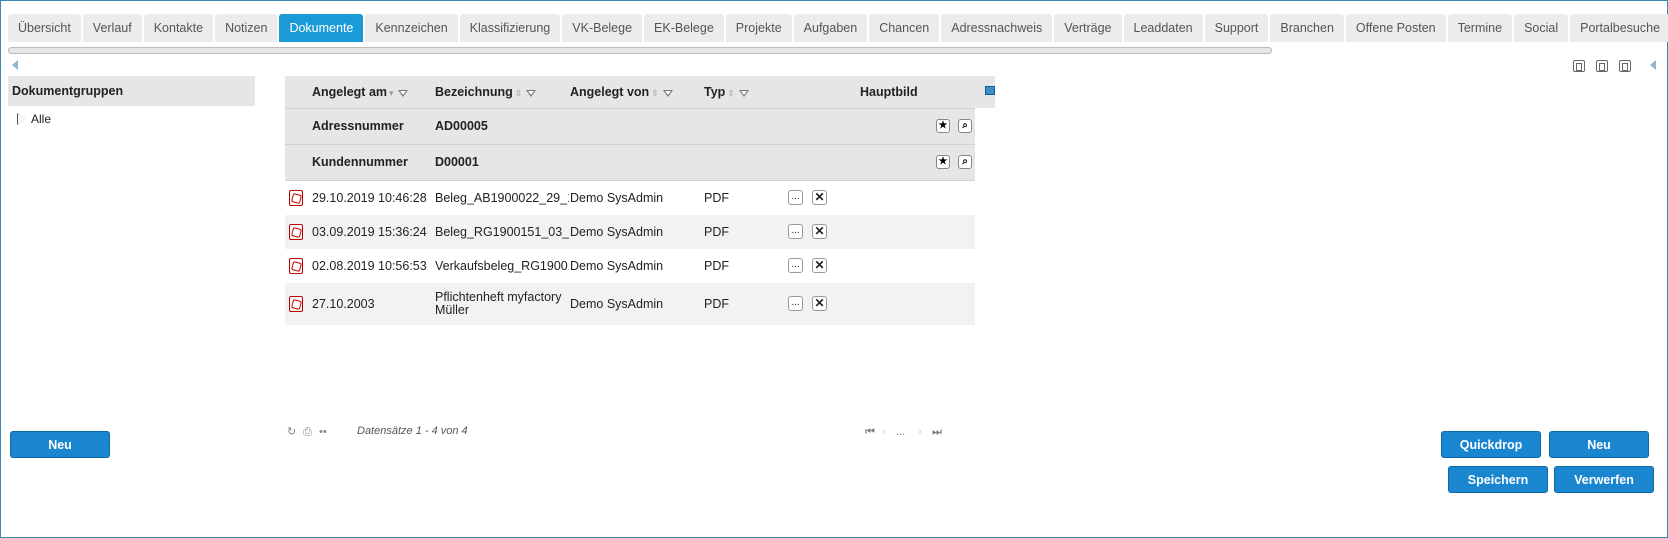 The height and width of the screenshot is (538, 1668). What do you see at coordinates (937, 432) in the screenshot?
I see `last-page-icon: ⏭` at bounding box center [937, 432].